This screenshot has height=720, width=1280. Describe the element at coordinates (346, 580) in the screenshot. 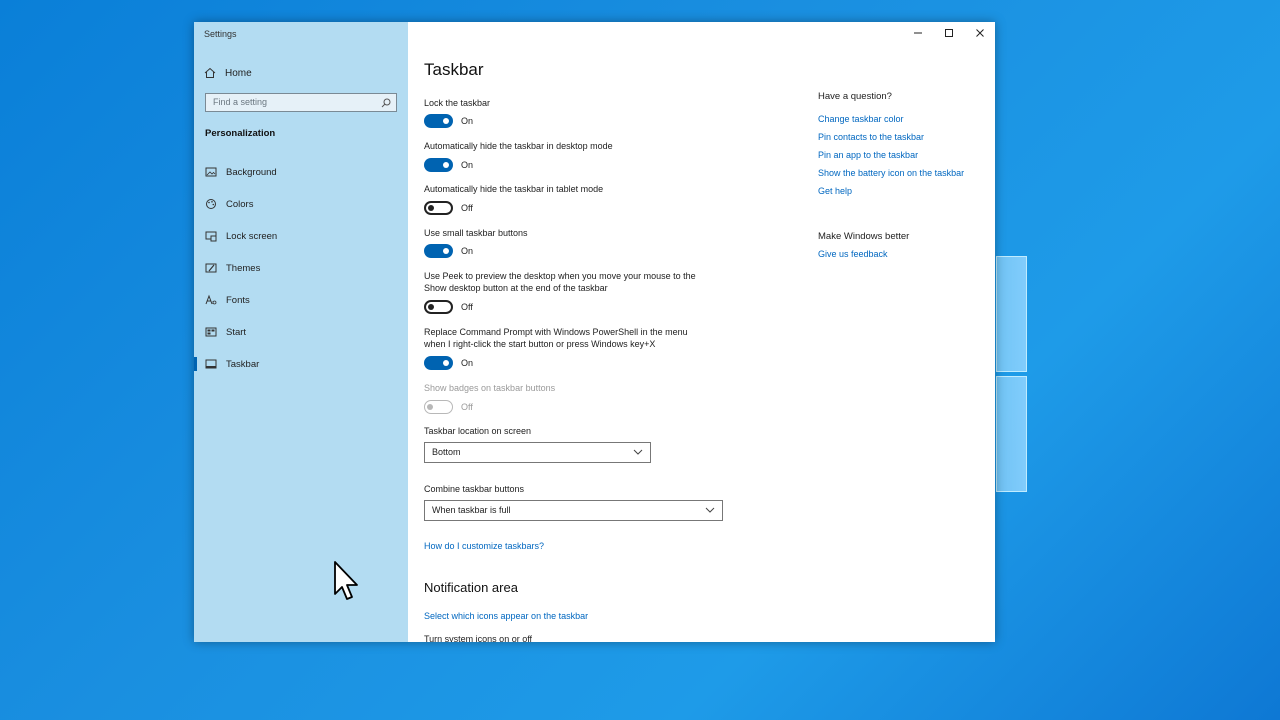

I see `mouse-cursor-icon` at that location.